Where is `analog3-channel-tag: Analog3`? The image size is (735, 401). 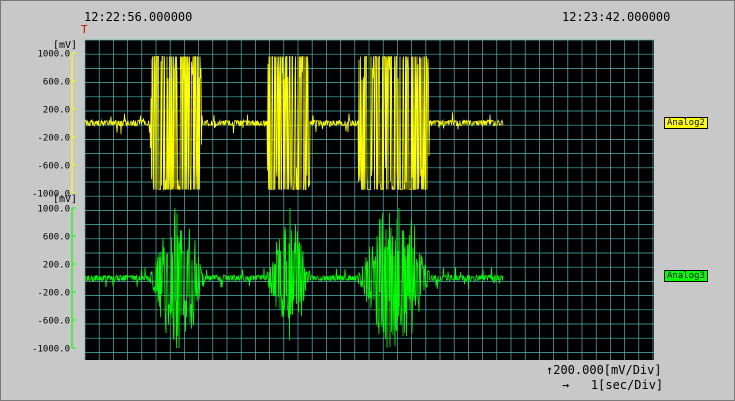
analog3-channel-tag: Analog3 is located at coordinates (686, 276).